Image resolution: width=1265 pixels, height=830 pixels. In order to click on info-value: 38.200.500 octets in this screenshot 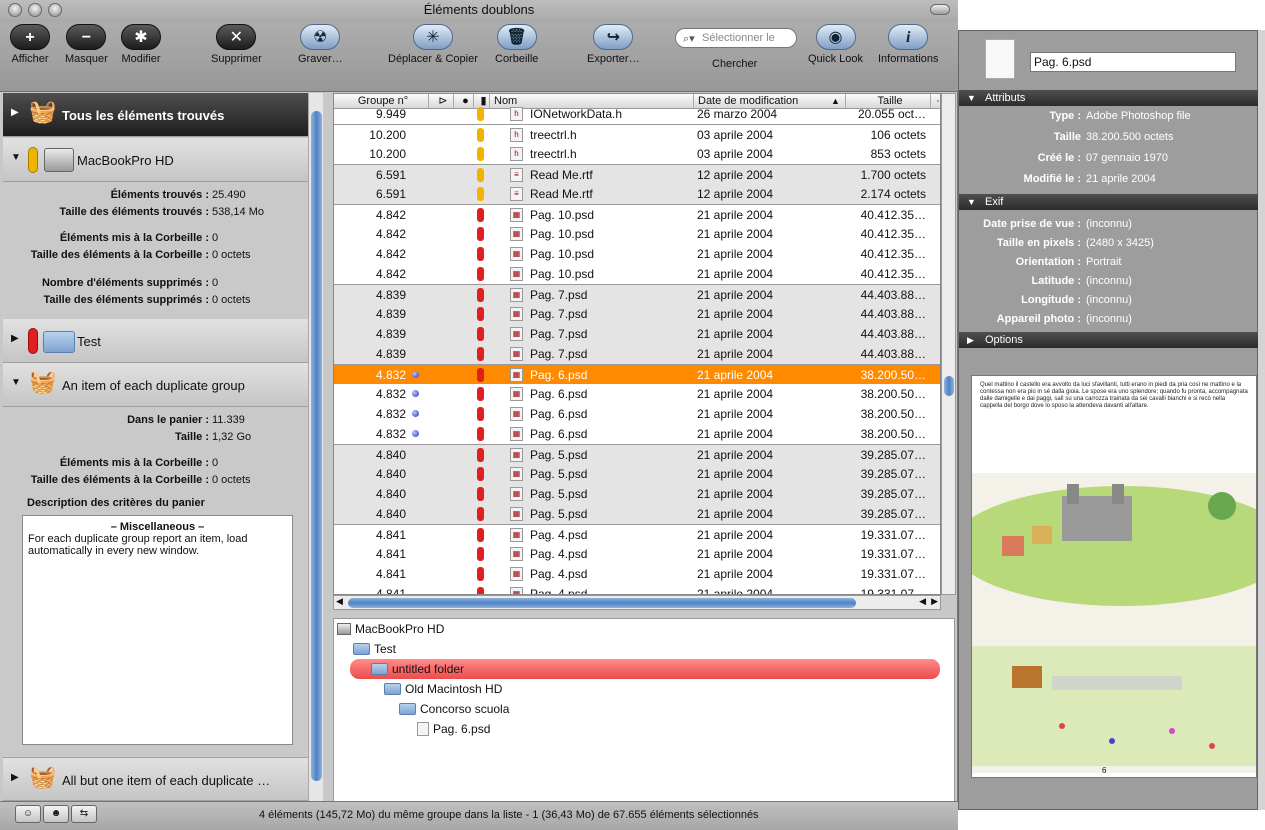, I will do `click(1130, 137)`.